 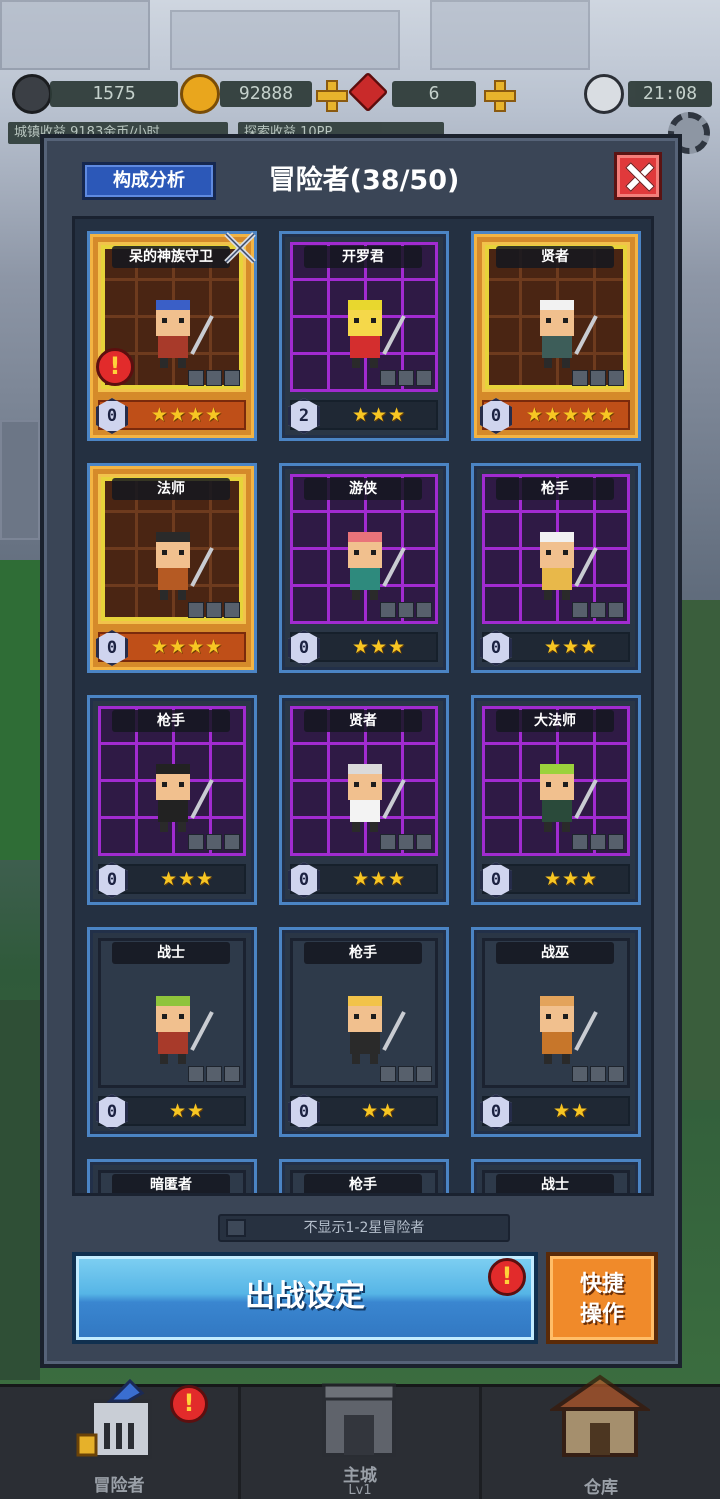 I want to click on adventurer-card: 贤者 0 ★★★★★, so click(x=556, y=336).